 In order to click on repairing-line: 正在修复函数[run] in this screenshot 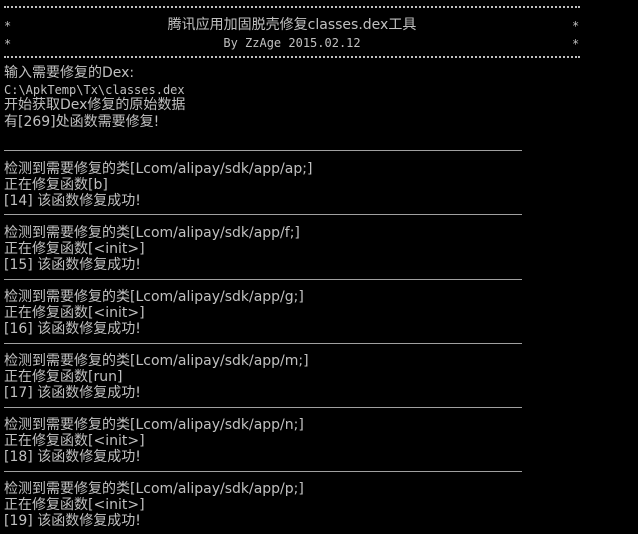, I will do `click(63, 377)`.